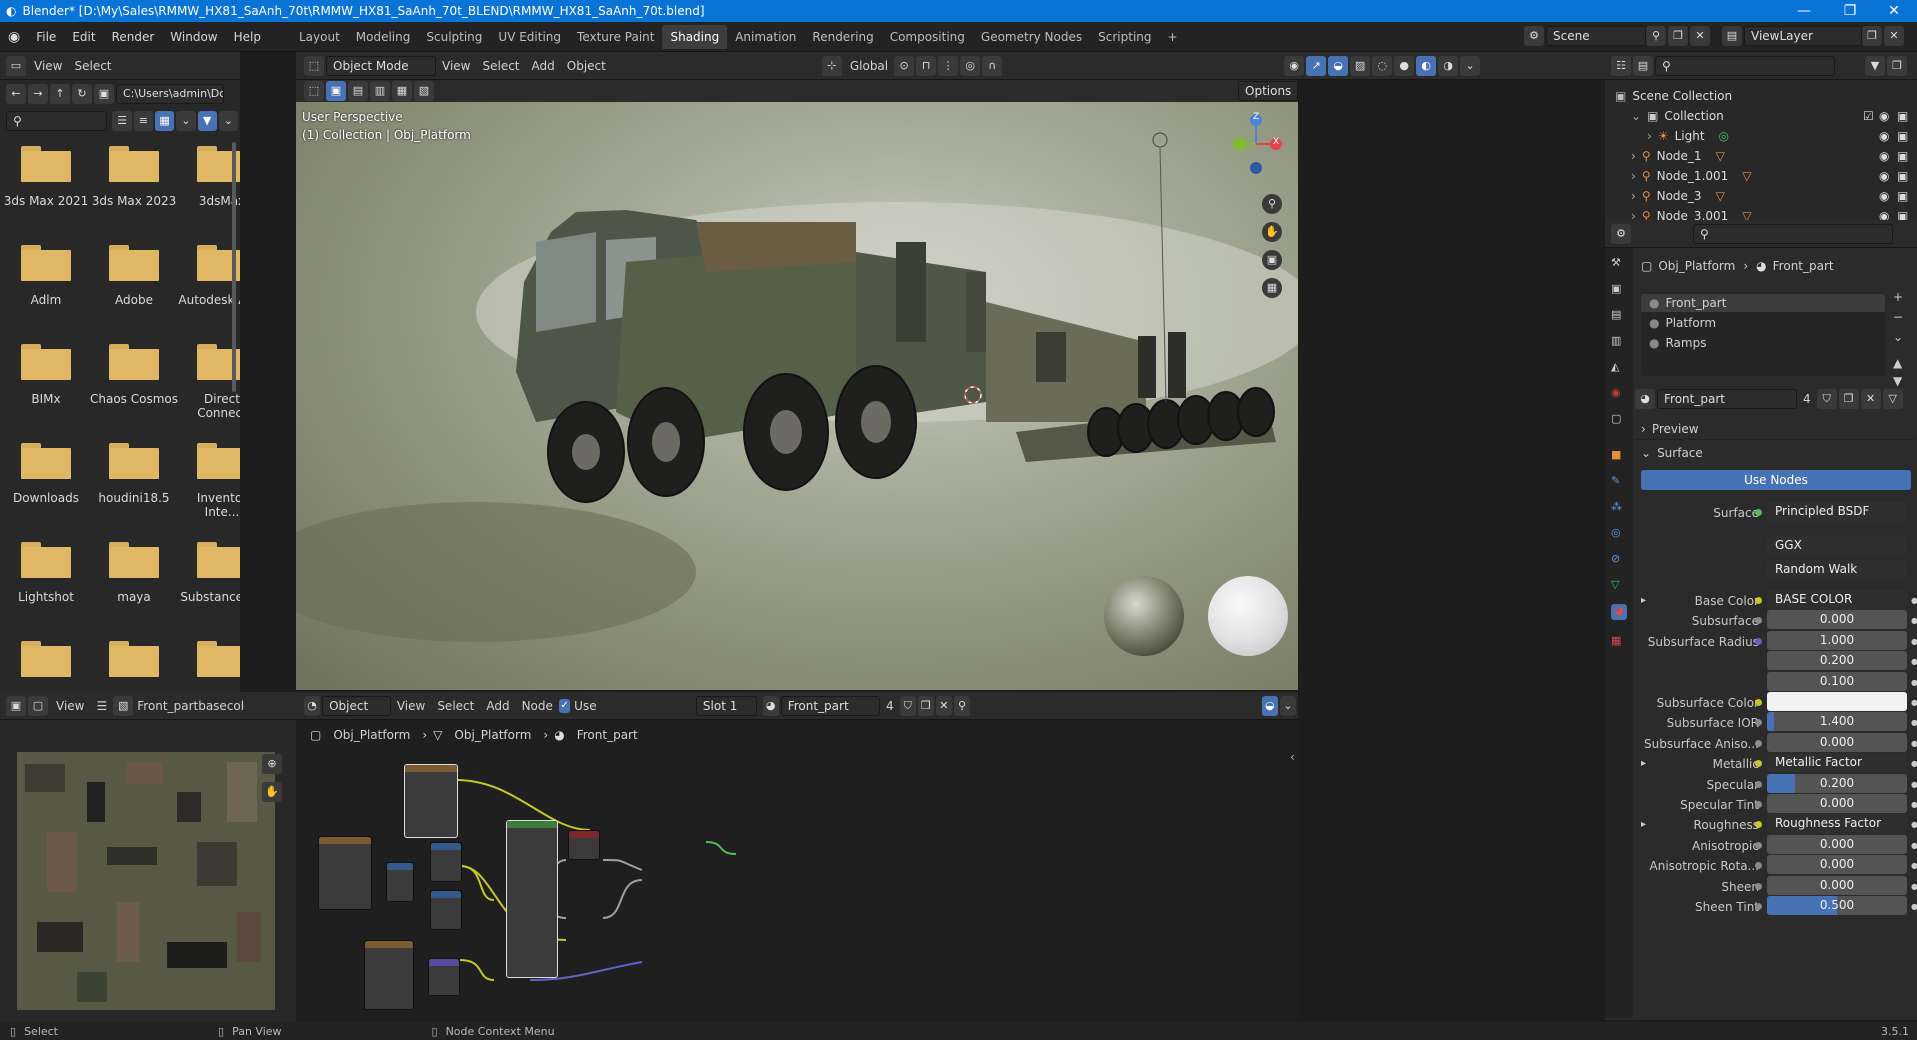 The image size is (1917, 1040). Describe the element at coordinates (1272, 204) in the screenshot. I see `zoom-icon: ⚲` at that location.